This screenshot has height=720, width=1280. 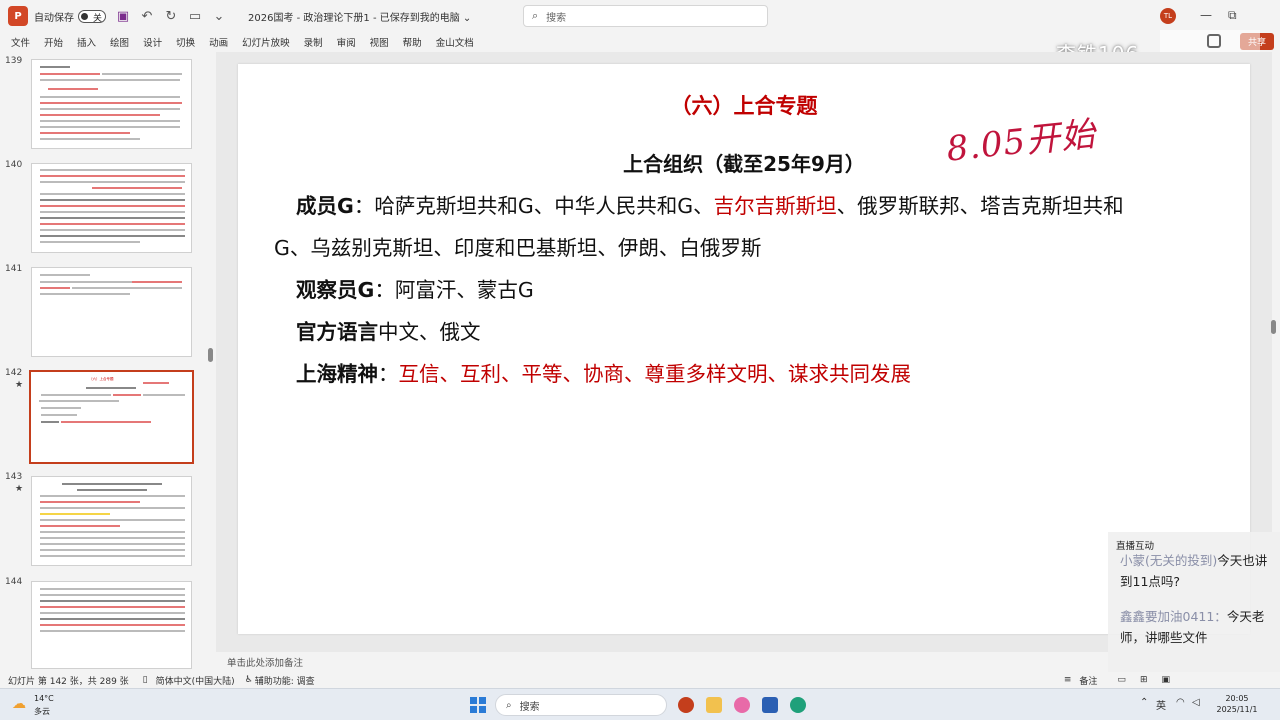 I want to click on notes-toggle-button: 备注, so click(x=1088, y=680).